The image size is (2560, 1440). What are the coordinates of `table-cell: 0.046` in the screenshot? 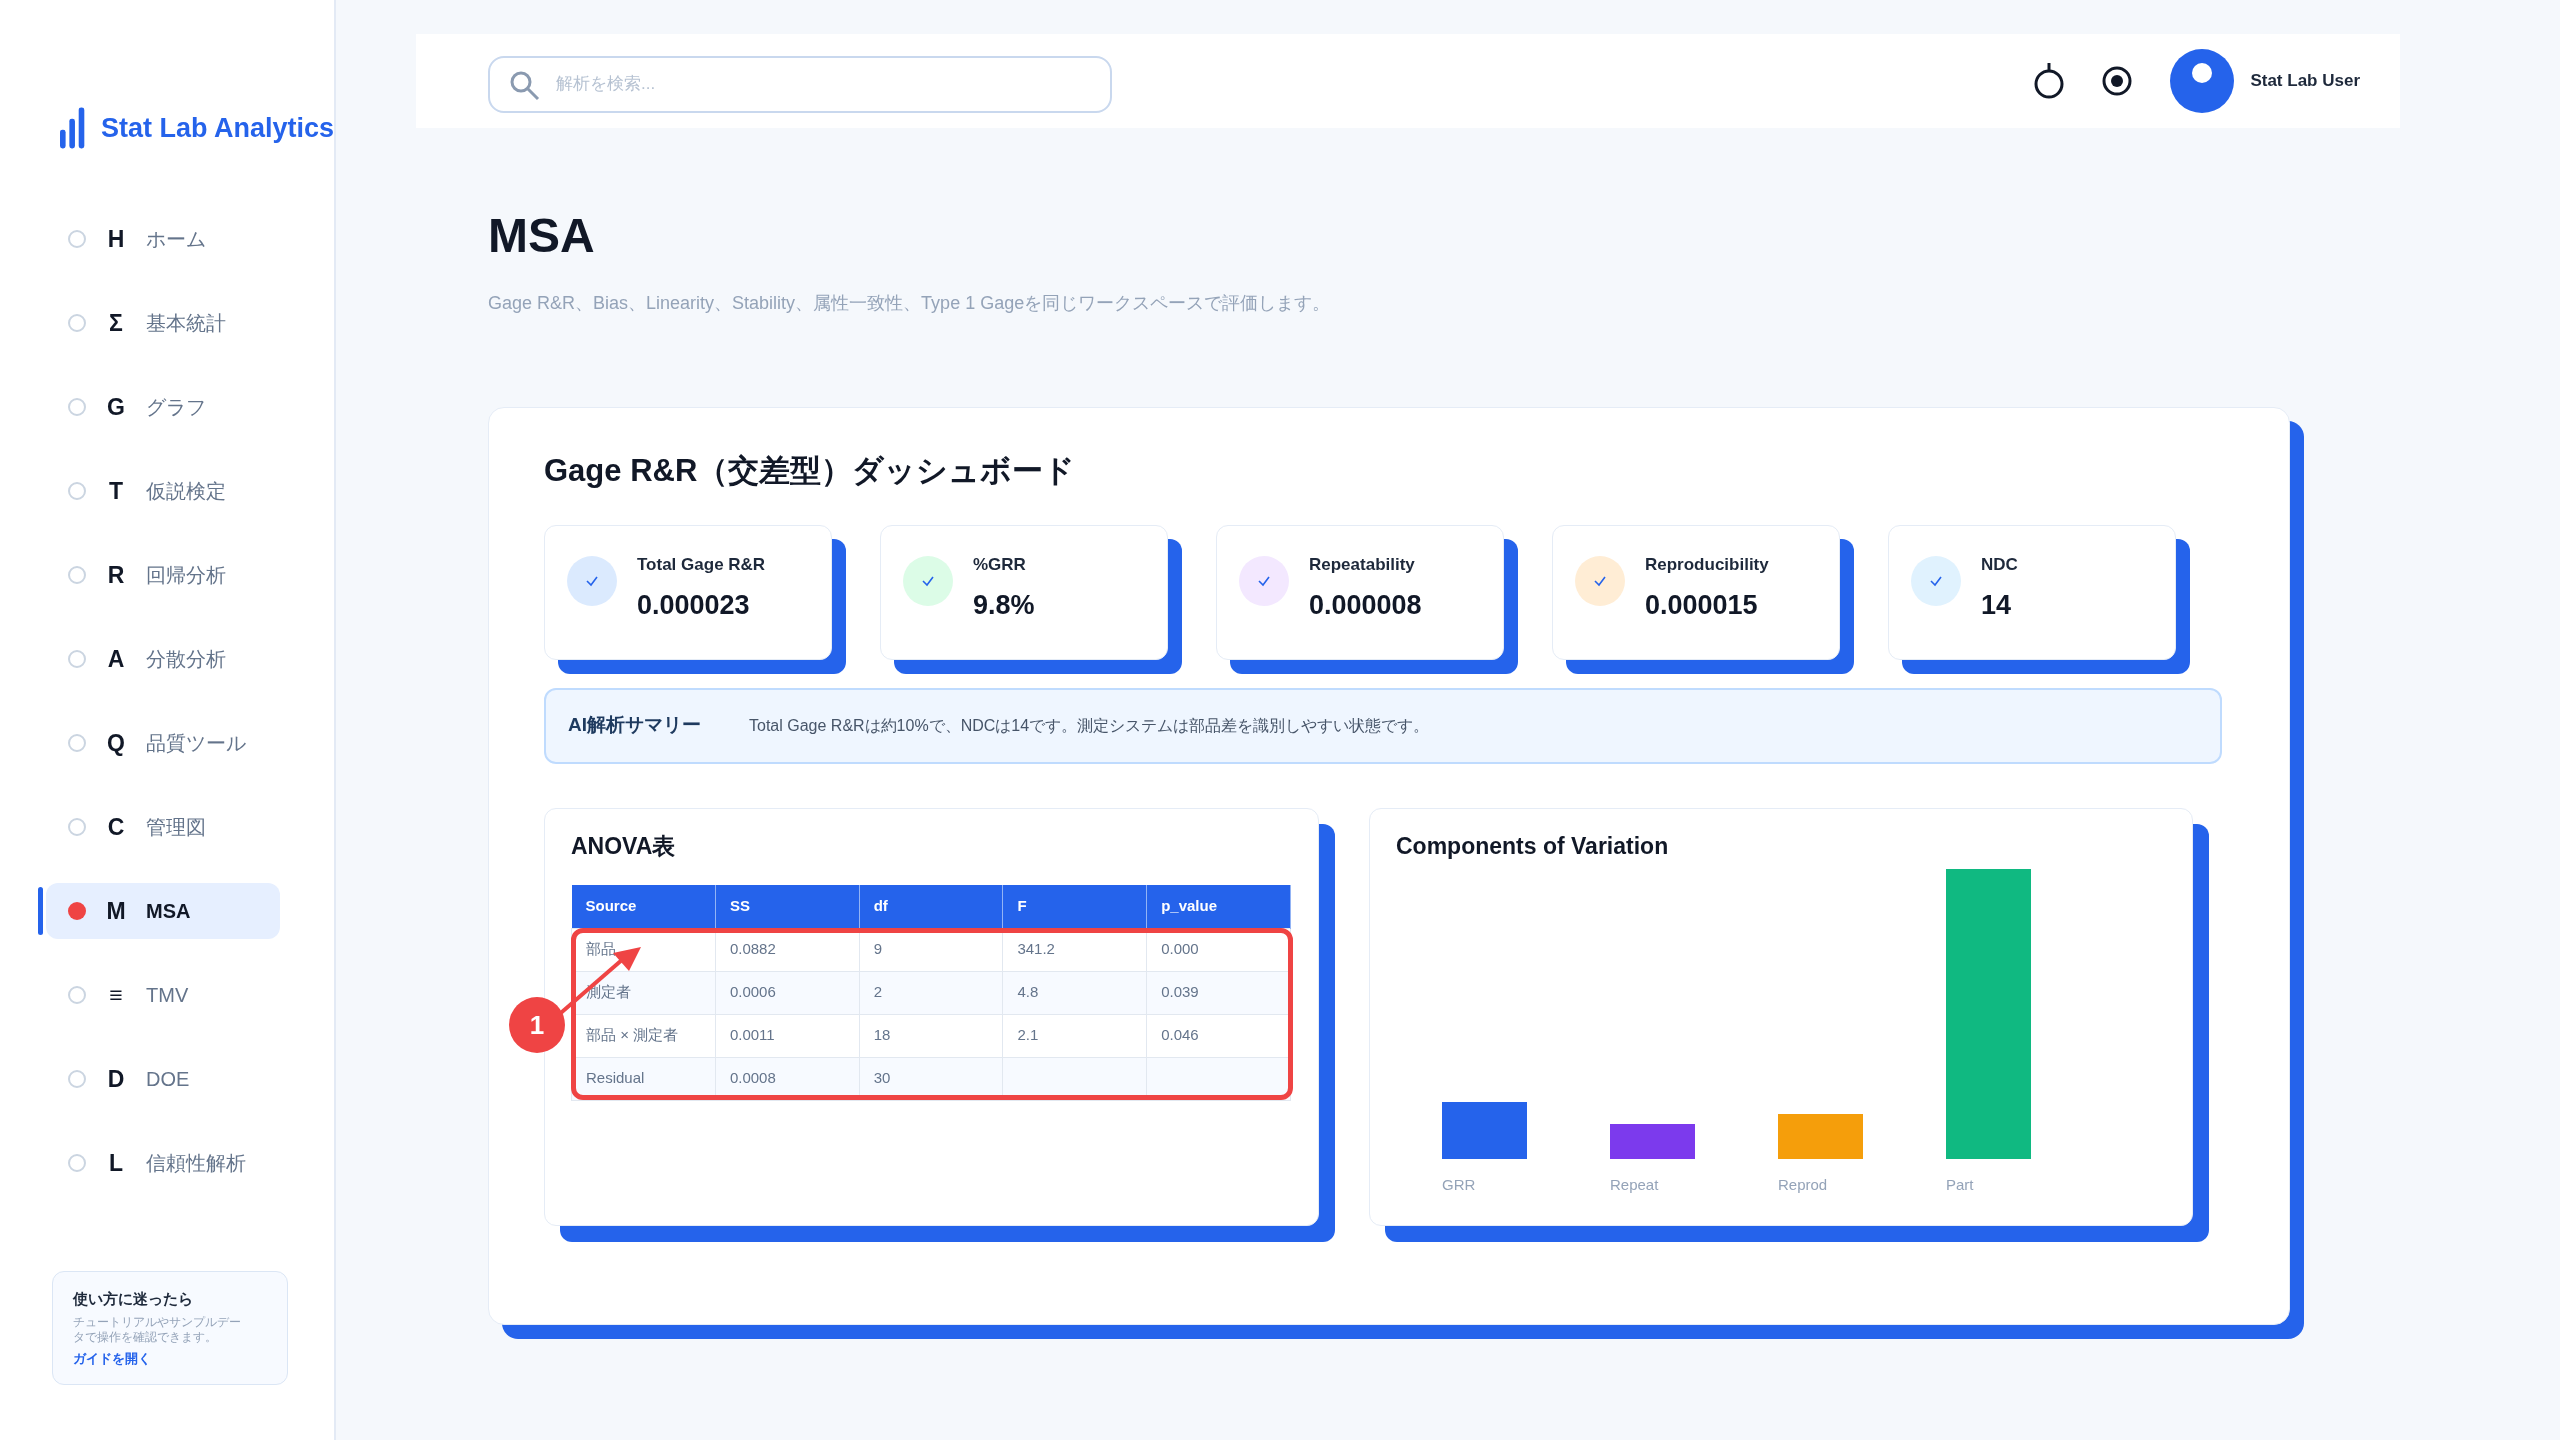 It's located at (1180, 1035).